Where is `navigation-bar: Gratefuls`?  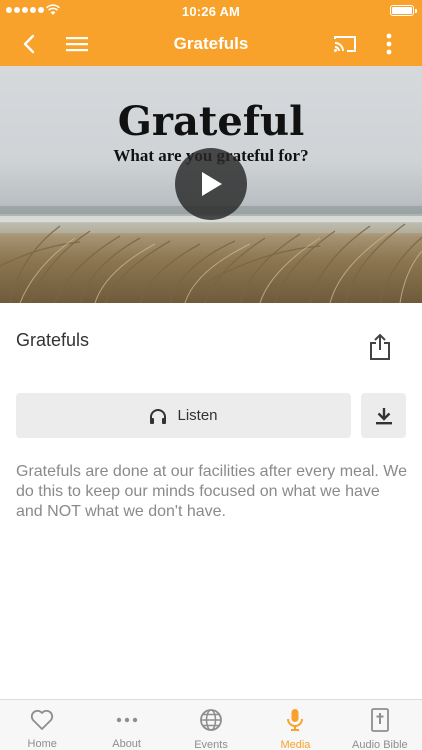
navigation-bar: Gratefuls is located at coordinates (211, 44).